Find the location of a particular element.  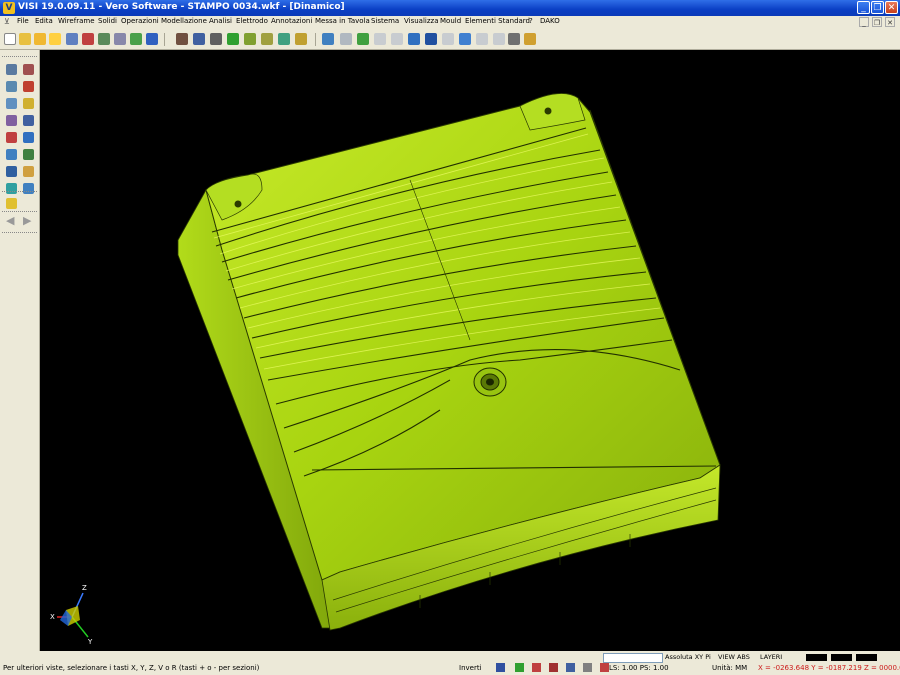

pan-icon is located at coordinates (301, 39).